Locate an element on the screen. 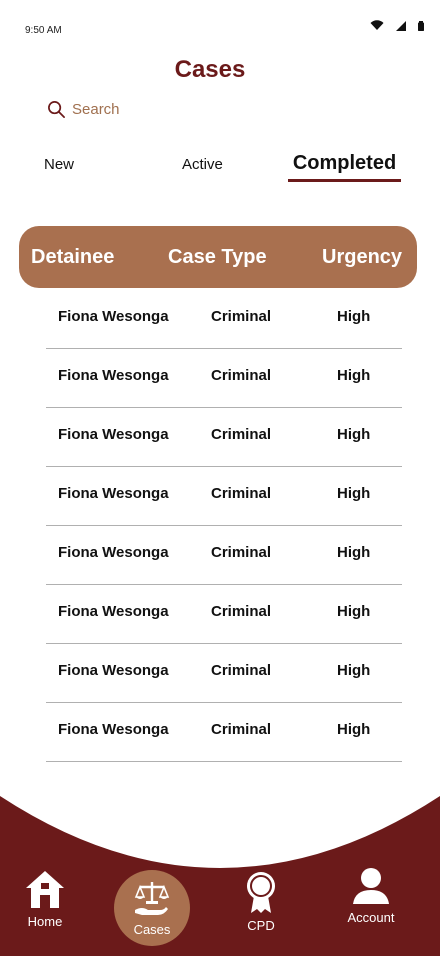 The width and height of the screenshot is (440, 956). nav-cases: Cases is located at coordinates (152, 908).